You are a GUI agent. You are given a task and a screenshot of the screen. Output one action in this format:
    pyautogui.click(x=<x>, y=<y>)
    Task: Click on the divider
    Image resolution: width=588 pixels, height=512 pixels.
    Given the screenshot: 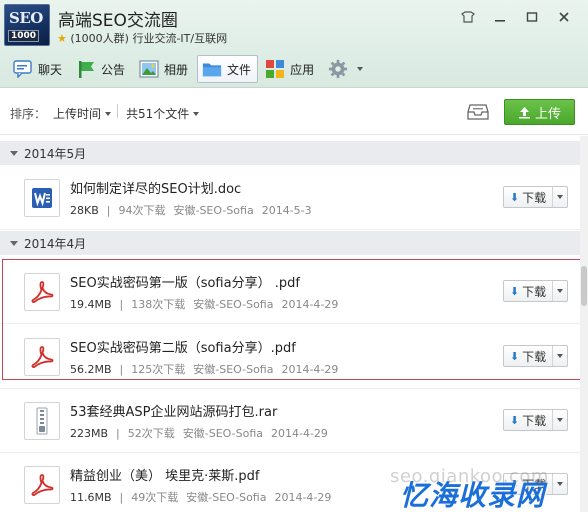 What is the action you would take?
    pyautogui.click(x=117, y=111)
    